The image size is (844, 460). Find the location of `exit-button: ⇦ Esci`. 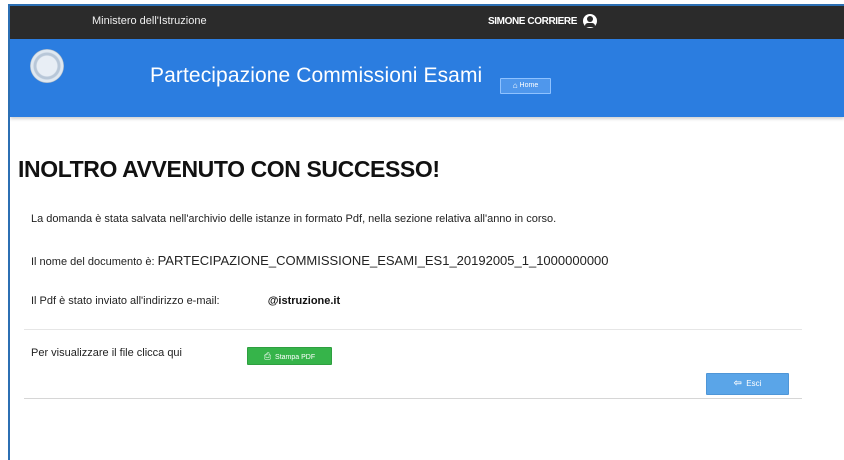

exit-button: ⇦ Esci is located at coordinates (747, 384).